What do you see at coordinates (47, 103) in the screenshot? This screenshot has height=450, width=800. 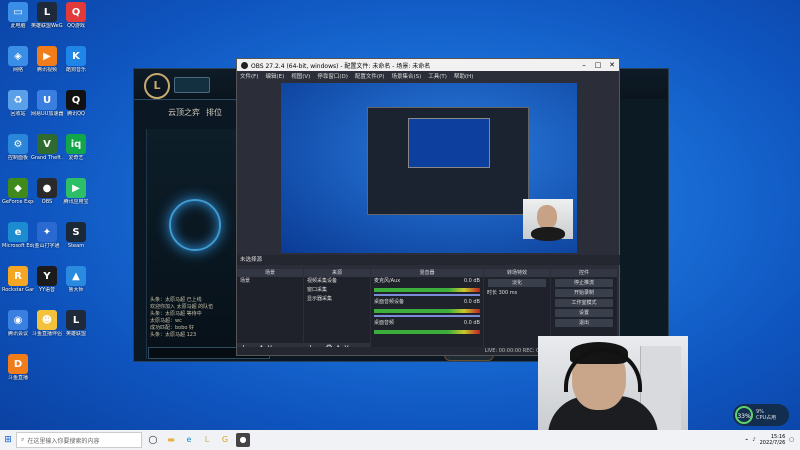 I see `desktop-icon: U 网易UU加速器` at bounding box center [47, 103].